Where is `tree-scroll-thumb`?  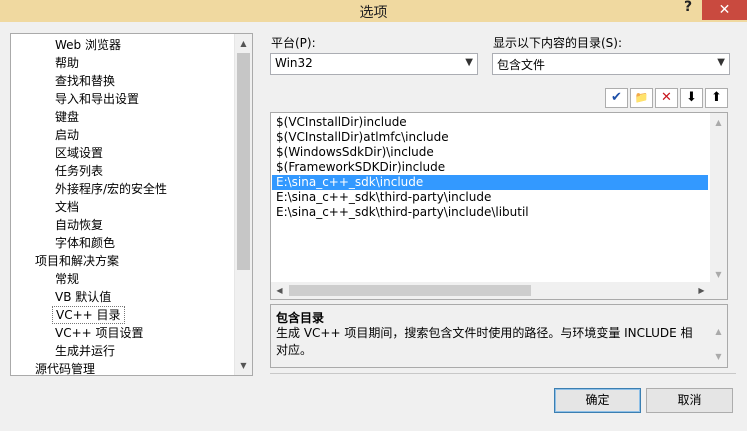 tree-scroll-thumb is located at coordinates (243, 161).